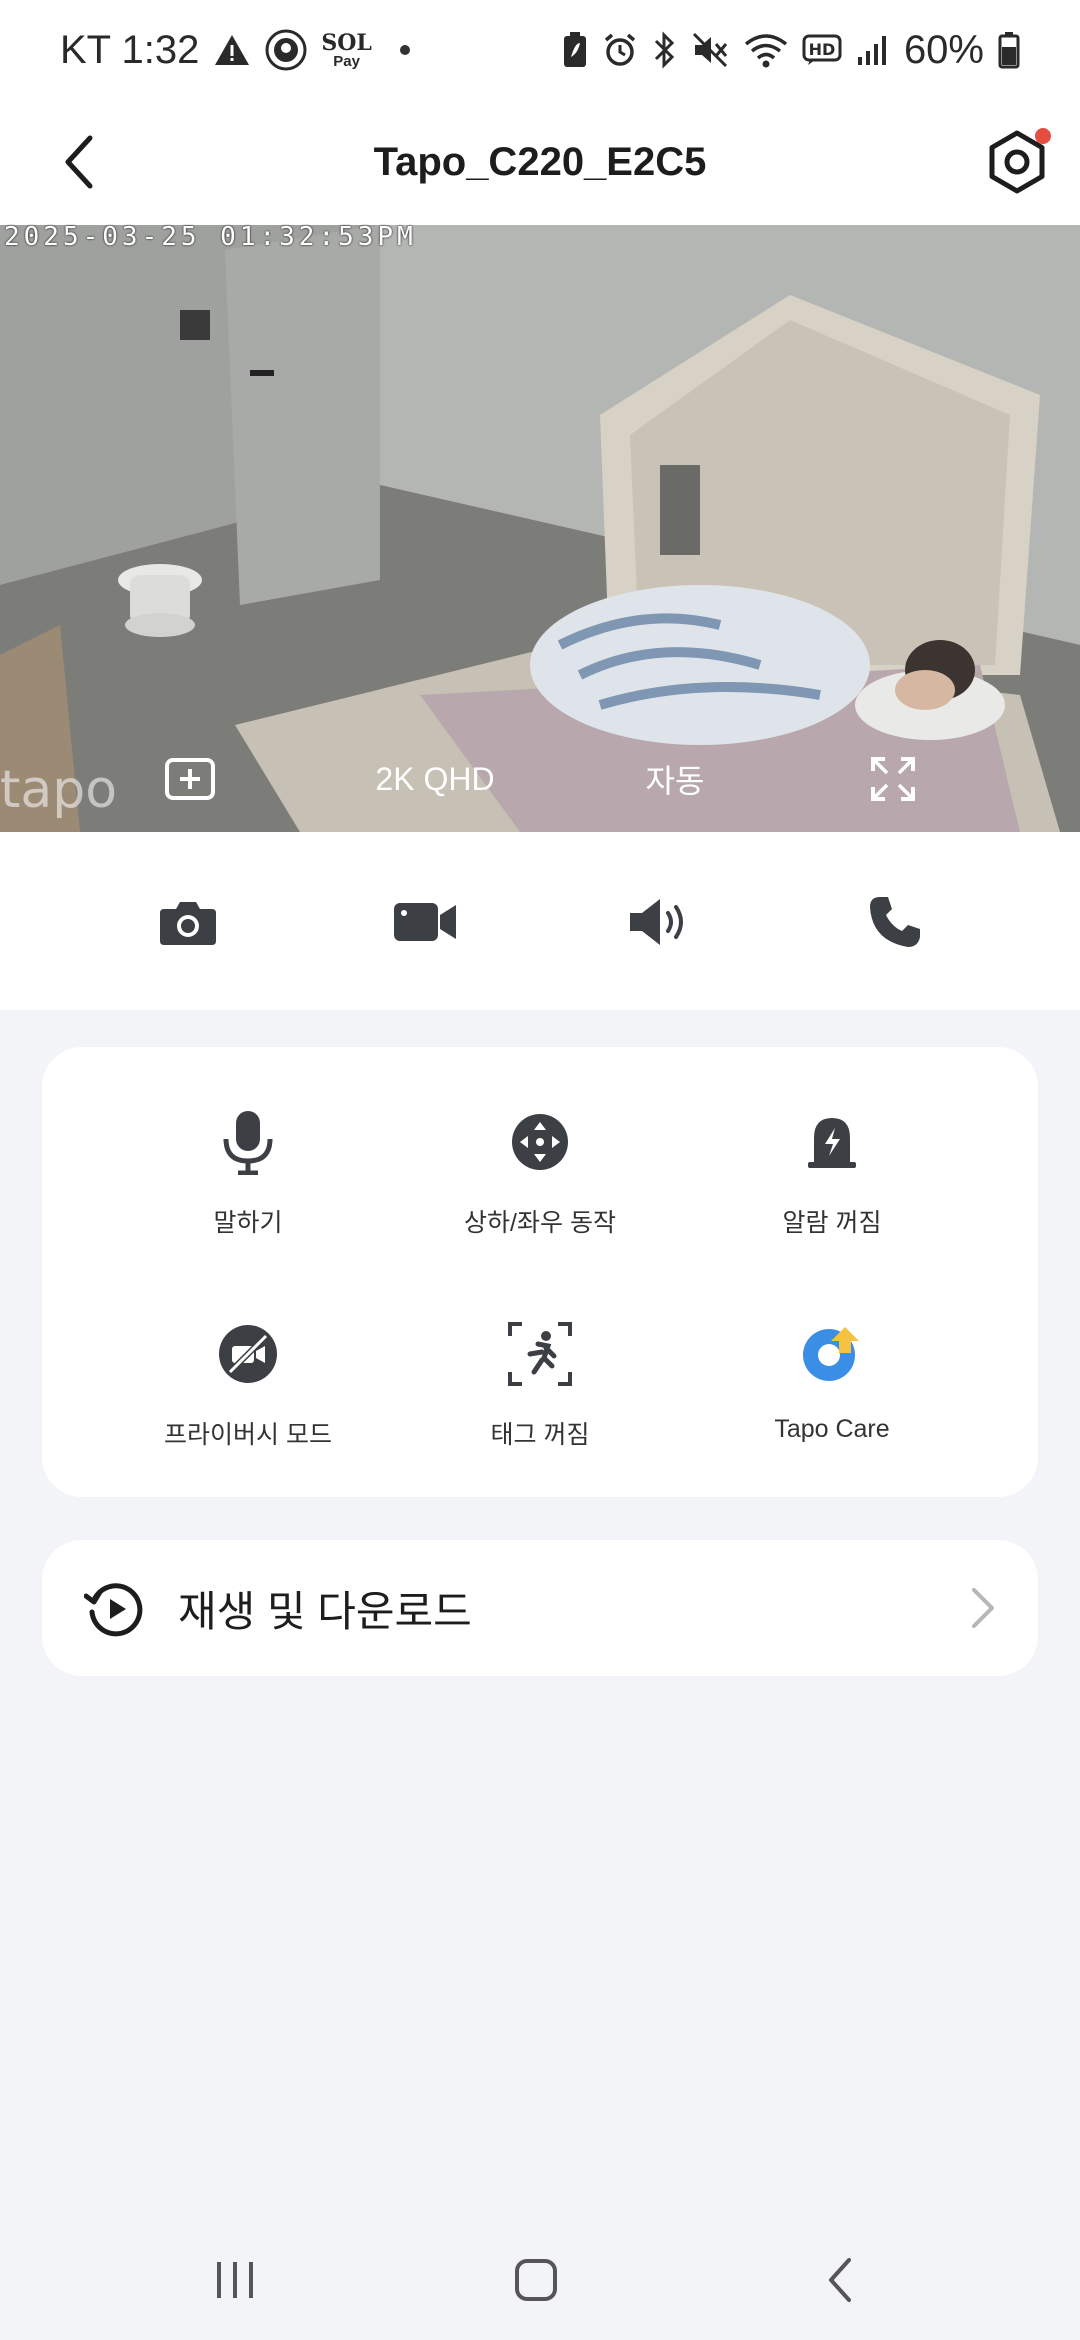 This screenshot has height=2340, width=1080. I want to click on home-button, so click(536, 2280).